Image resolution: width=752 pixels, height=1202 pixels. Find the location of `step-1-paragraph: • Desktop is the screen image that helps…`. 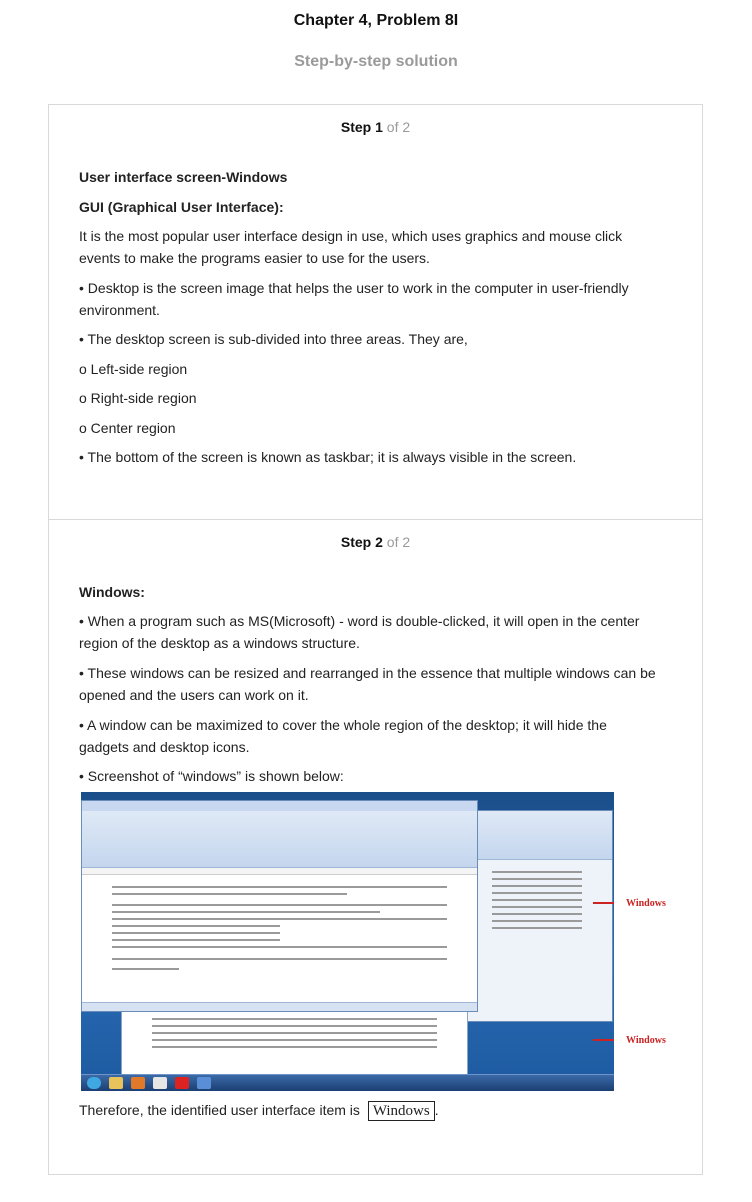

step-1-paragraph: • Desktop is the screen image that helps… is located at coordinates (354, 299).